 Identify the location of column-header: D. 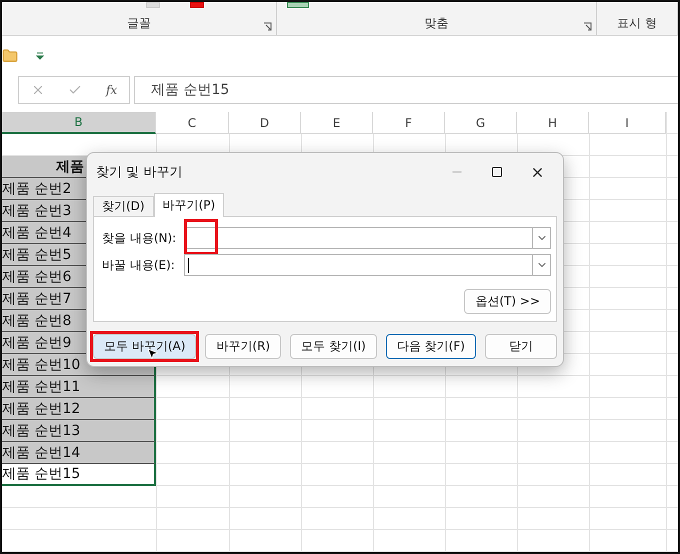
(265, 123).